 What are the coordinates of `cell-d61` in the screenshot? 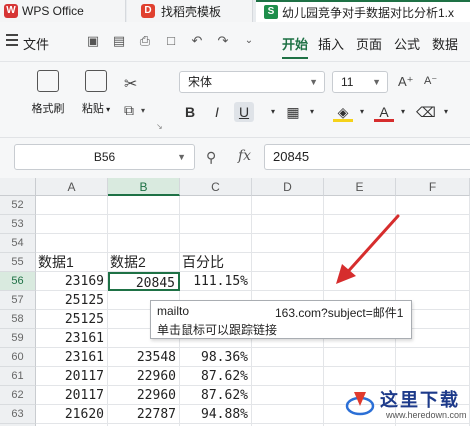 It's located at (288, 376).